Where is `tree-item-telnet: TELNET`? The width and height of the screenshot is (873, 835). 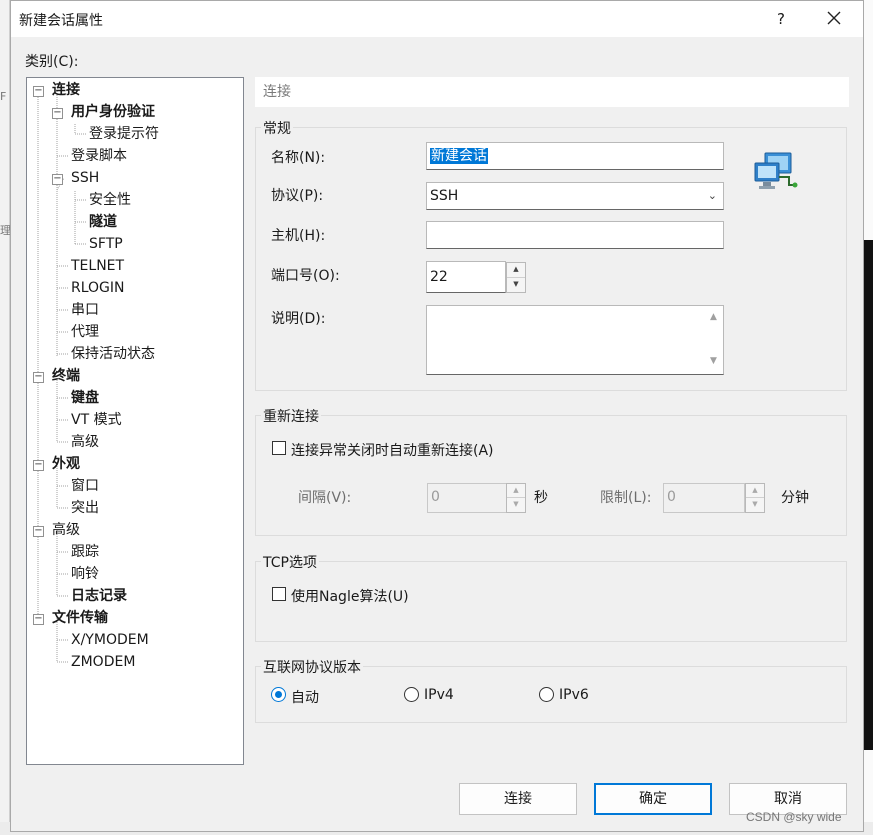 tree-item-telnet: TELNET is located at coordinates (97, 266).